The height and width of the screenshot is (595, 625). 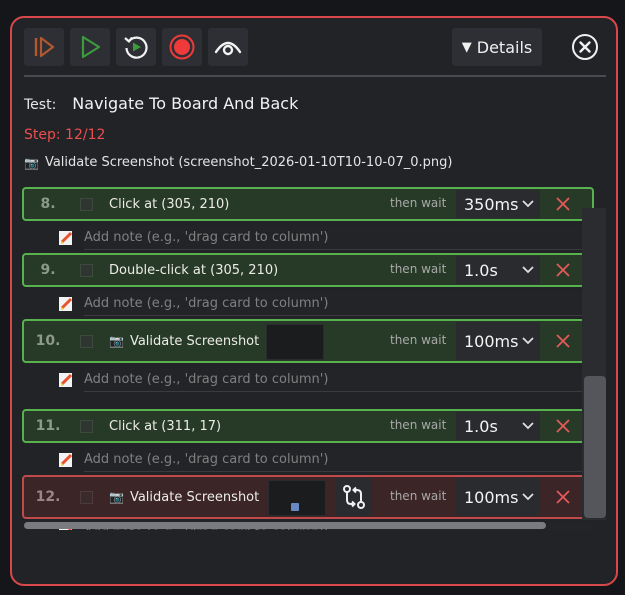 I want to click on test-name: Navigate To Board And Back, so click(x=185, y=103).